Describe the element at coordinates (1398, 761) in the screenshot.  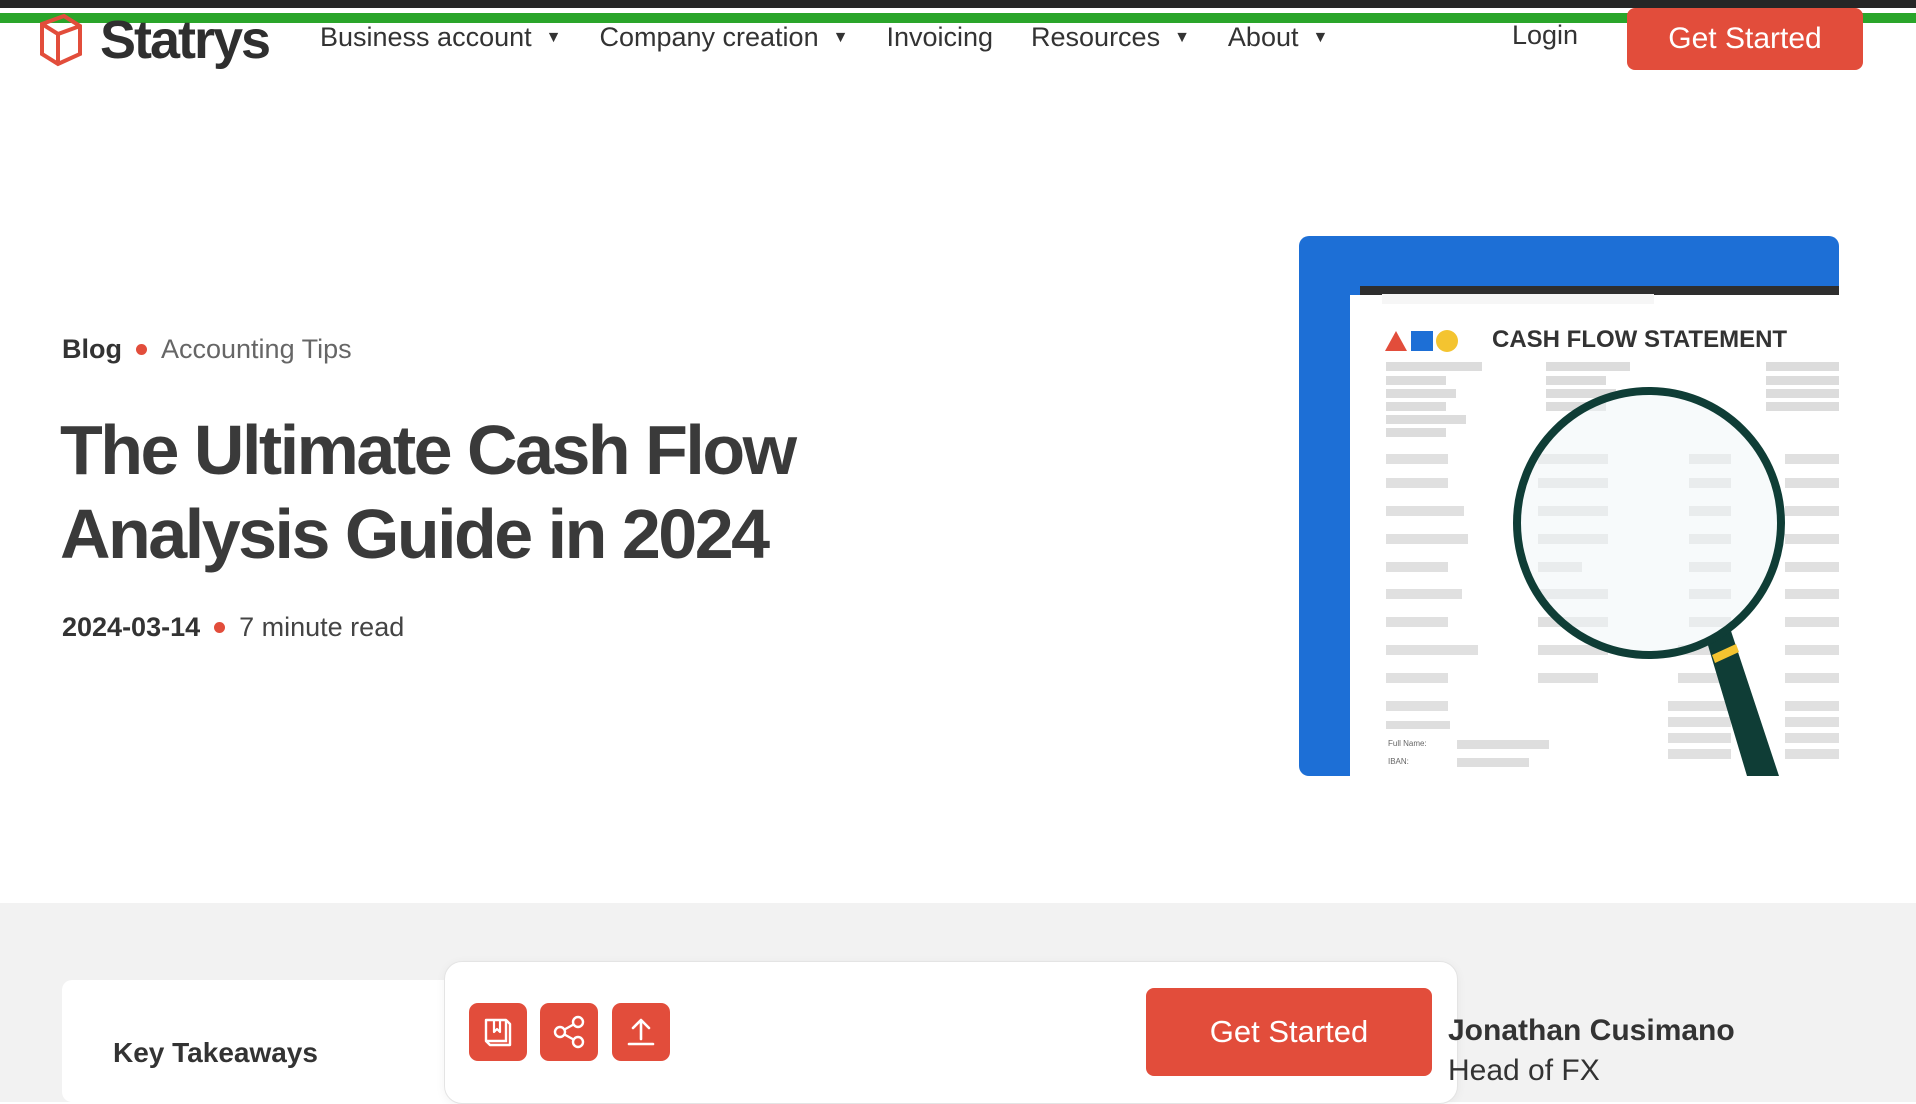
I see `form-label-iban: IBAN:` at that location.